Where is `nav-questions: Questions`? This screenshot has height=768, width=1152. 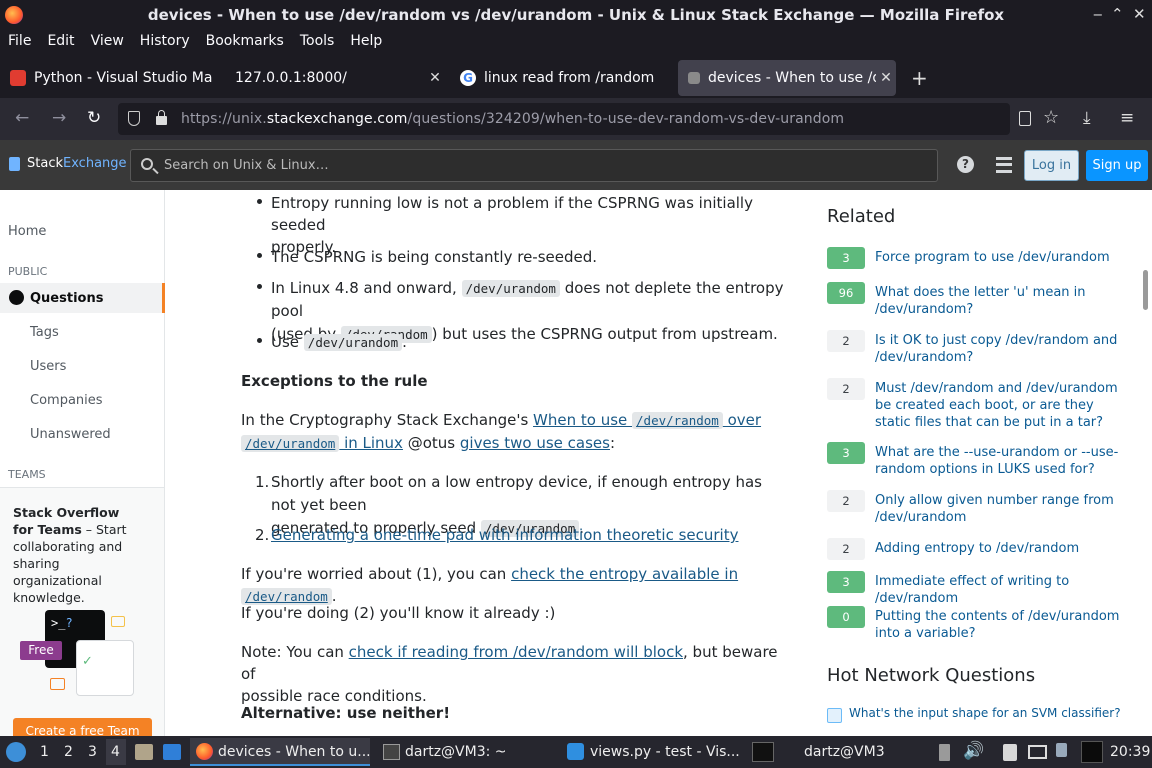
nav-questions: Questions is located at coordinates (66, 298).